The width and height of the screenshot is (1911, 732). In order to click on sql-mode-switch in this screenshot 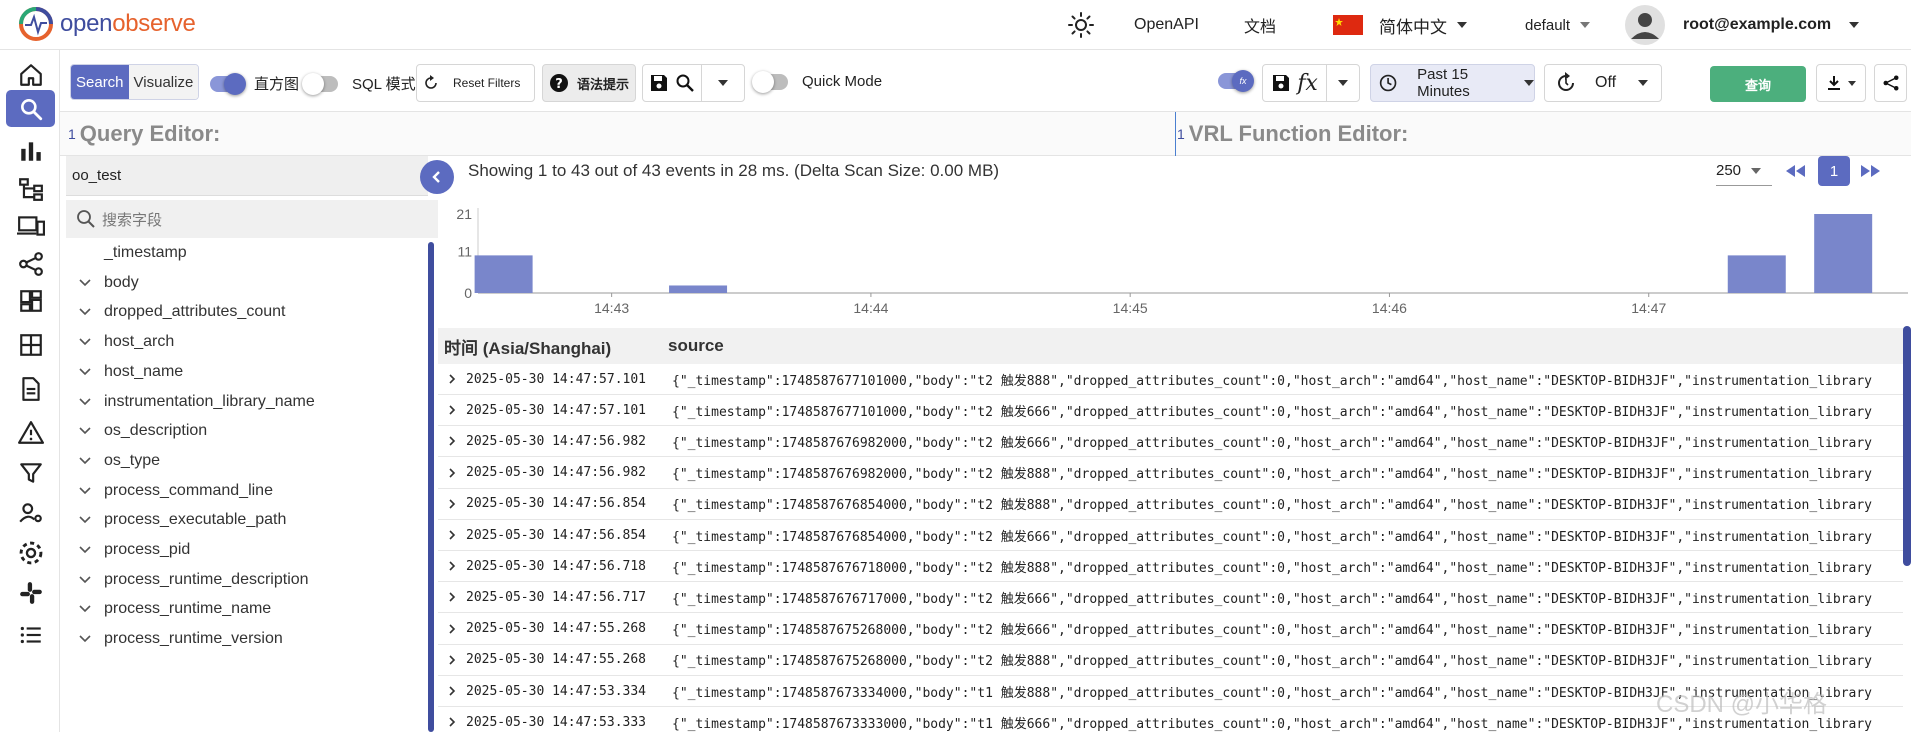, I will do `click(320, 83)`.